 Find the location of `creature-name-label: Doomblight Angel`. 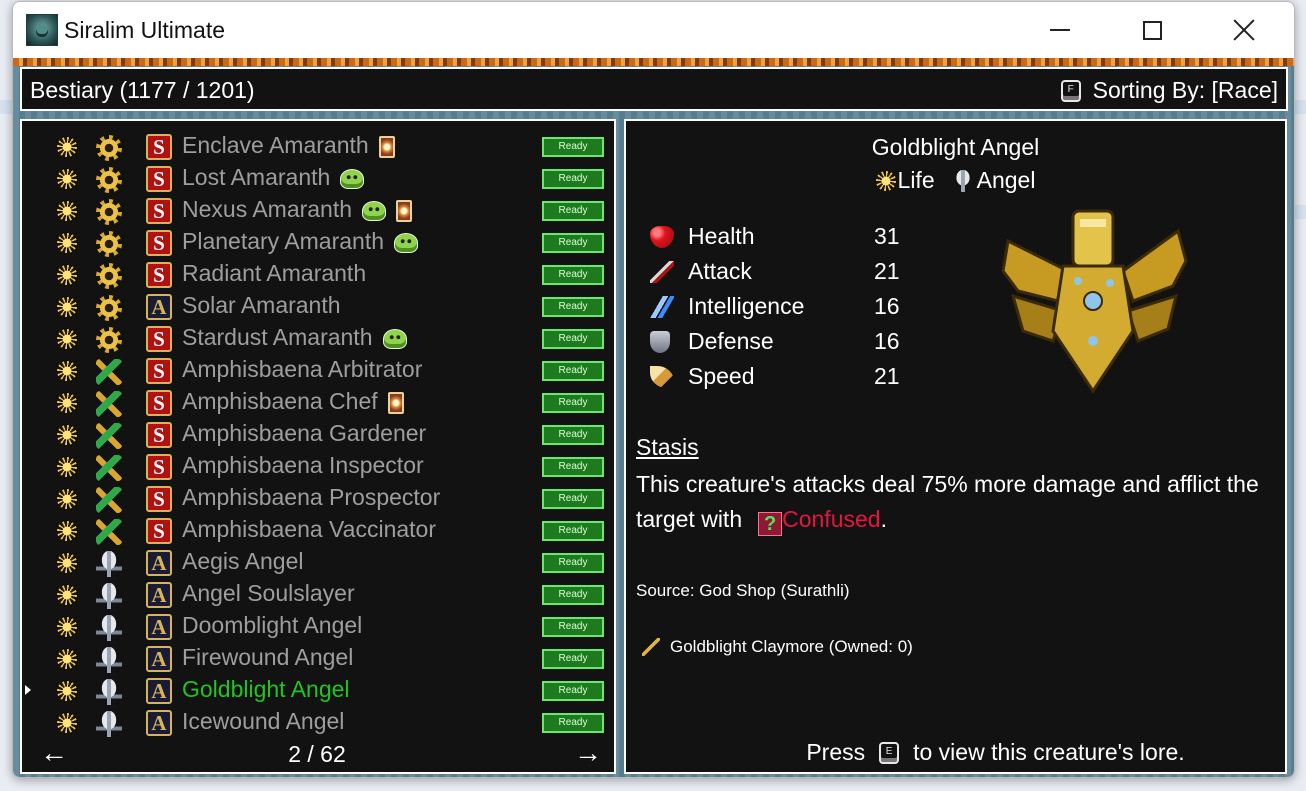

creature-name-label: Doomblight Angel is located at coordinates (272, 625).